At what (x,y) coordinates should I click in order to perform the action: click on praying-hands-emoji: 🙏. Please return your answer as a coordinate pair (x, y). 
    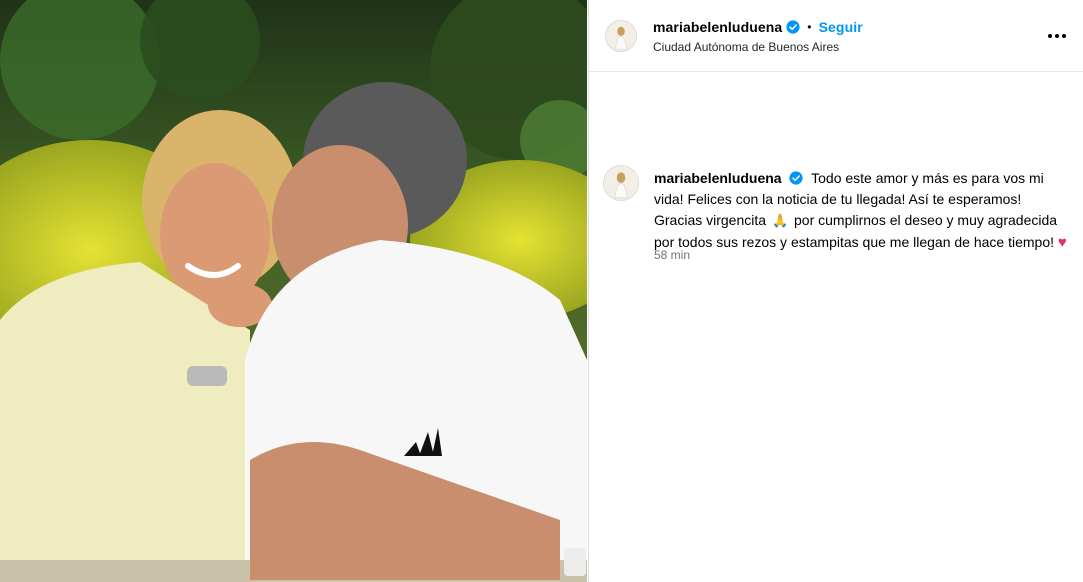
    Looking at the image, I should click on (780, 221).